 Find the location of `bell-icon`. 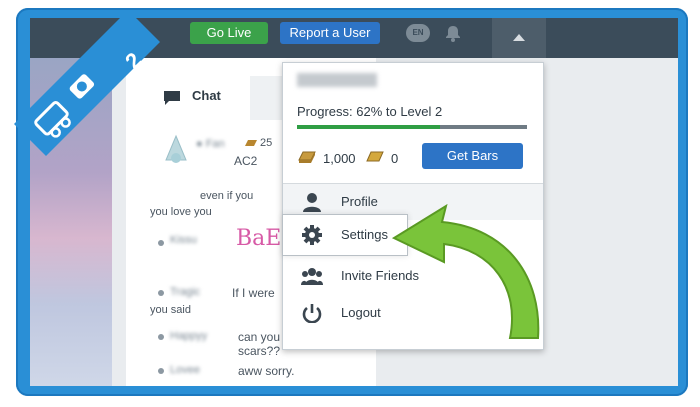

bell-icon is located at coordinates (453, 33).